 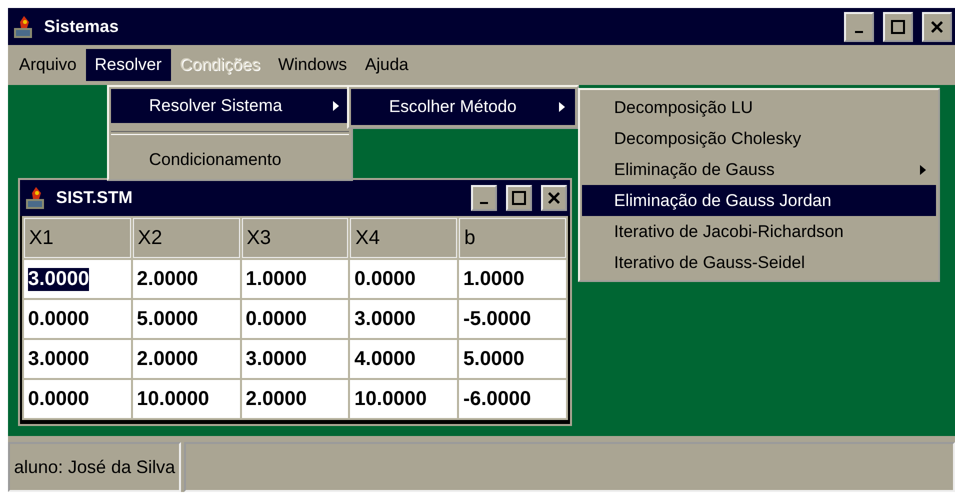 What do you see at coordinates (759, 169) in the screenshot?
I see `menu-option: Eliminação de Gauss` at bounding box center [759, 169].